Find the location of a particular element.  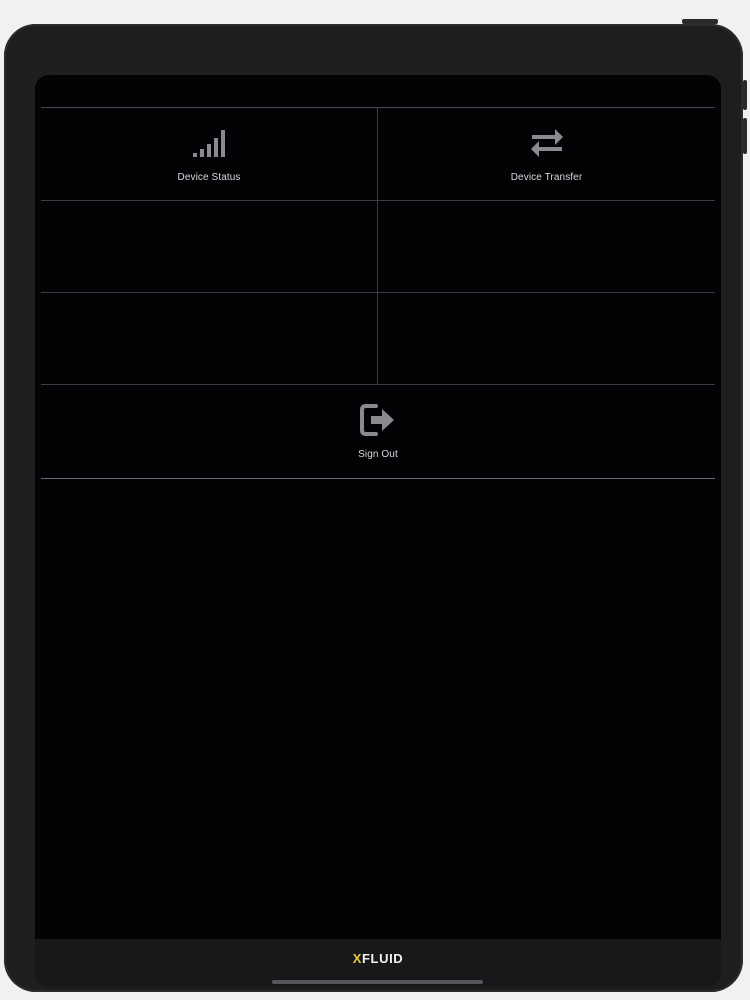

sign-out-label: Sign Out is located at coordinates (378, 454).